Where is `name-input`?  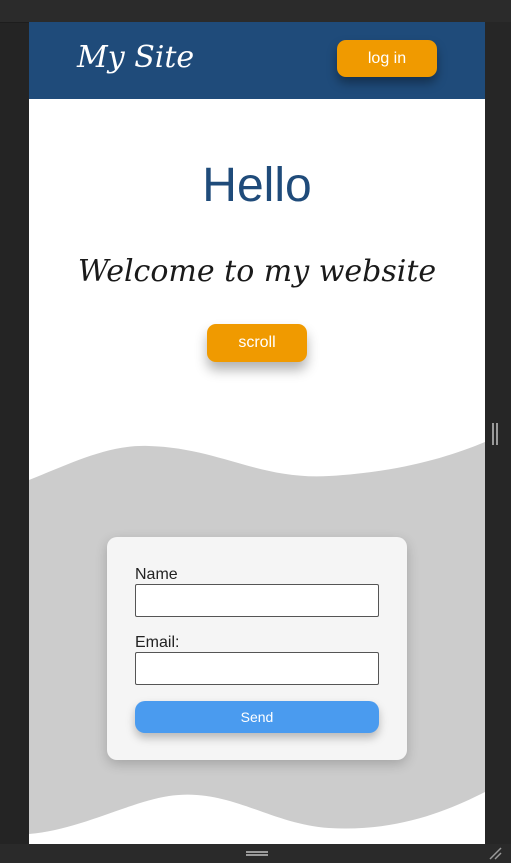
name-input is located at coordinates (257, 600).